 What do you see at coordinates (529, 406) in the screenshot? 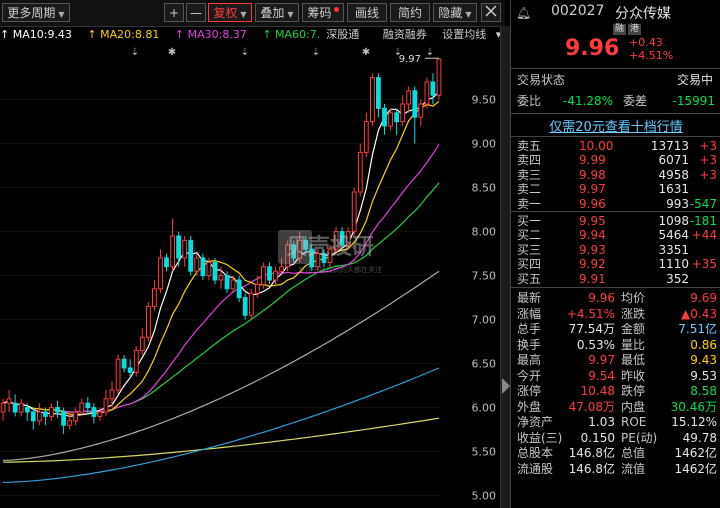
I see `stat-label: 外盘` at bounding box center [529, 406].